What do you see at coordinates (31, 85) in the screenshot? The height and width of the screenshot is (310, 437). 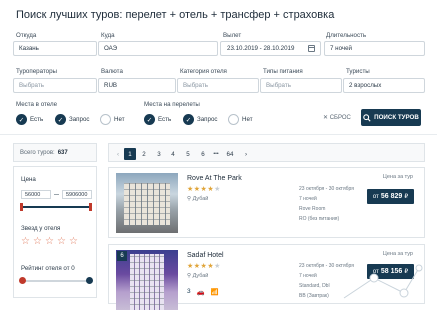 I see `operators-placeholder: Выбрать` at bounding box center [31, 85].